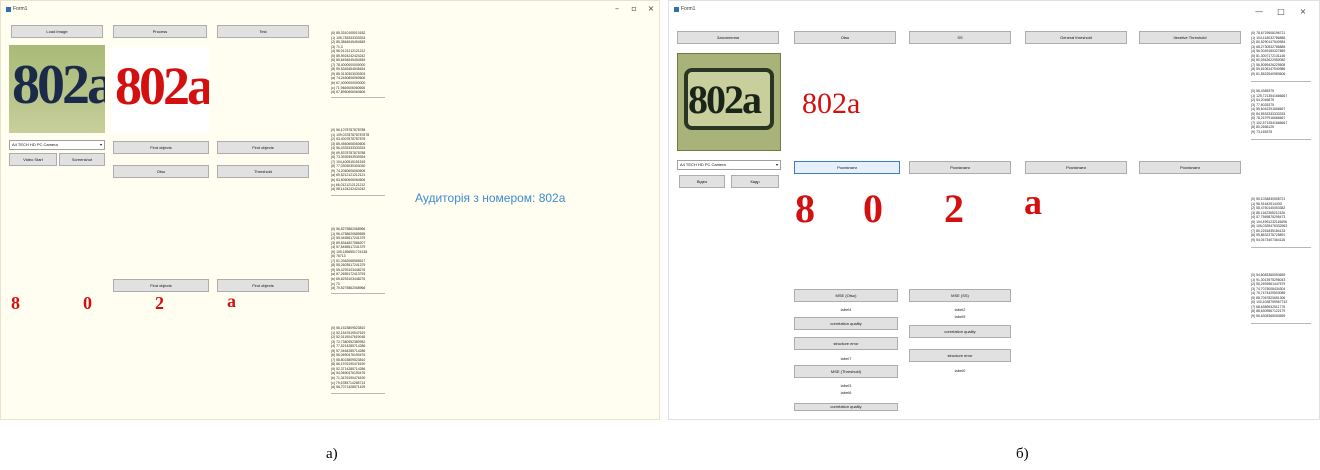 The image size is (1320, 470). Describe the element at coordinates (263, 147) in the screenshot. I see `find-objects-button-2: Find objects` at that location.